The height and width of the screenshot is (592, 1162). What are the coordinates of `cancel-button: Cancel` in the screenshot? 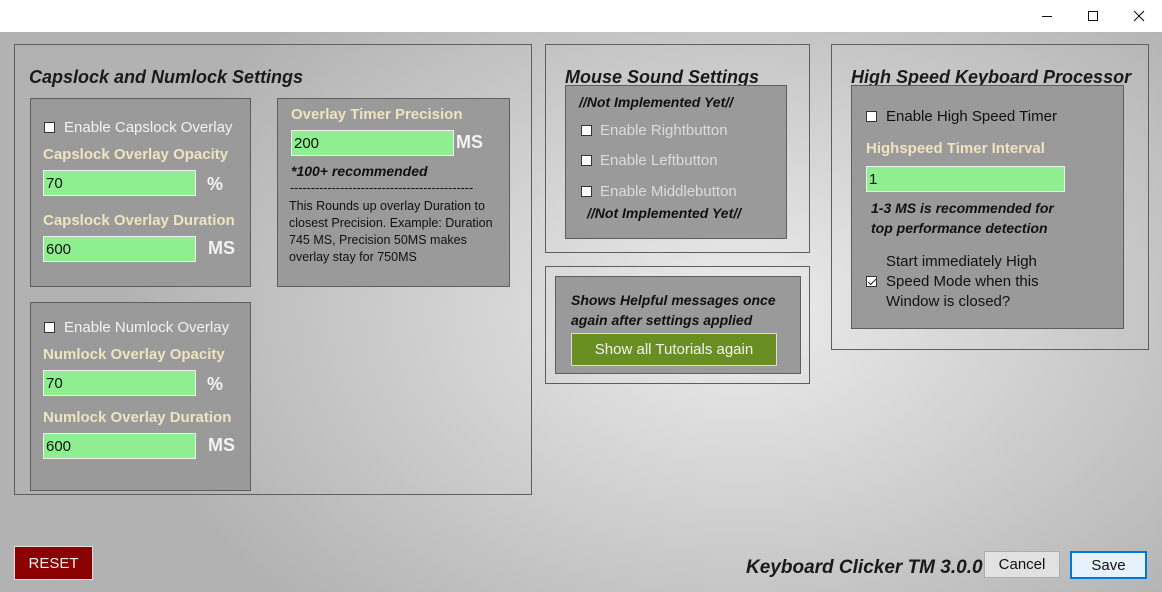 It's located at (1022, 564).